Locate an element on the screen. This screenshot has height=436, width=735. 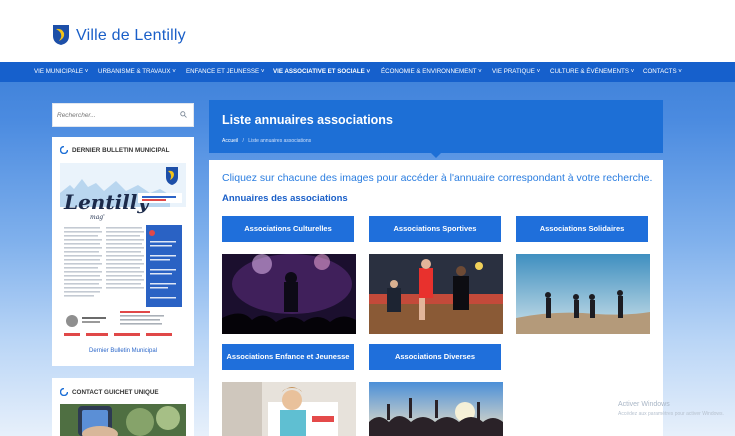
contact-title: CONTACT GUICHET UNIQUE is located at coordinates (115, 392).